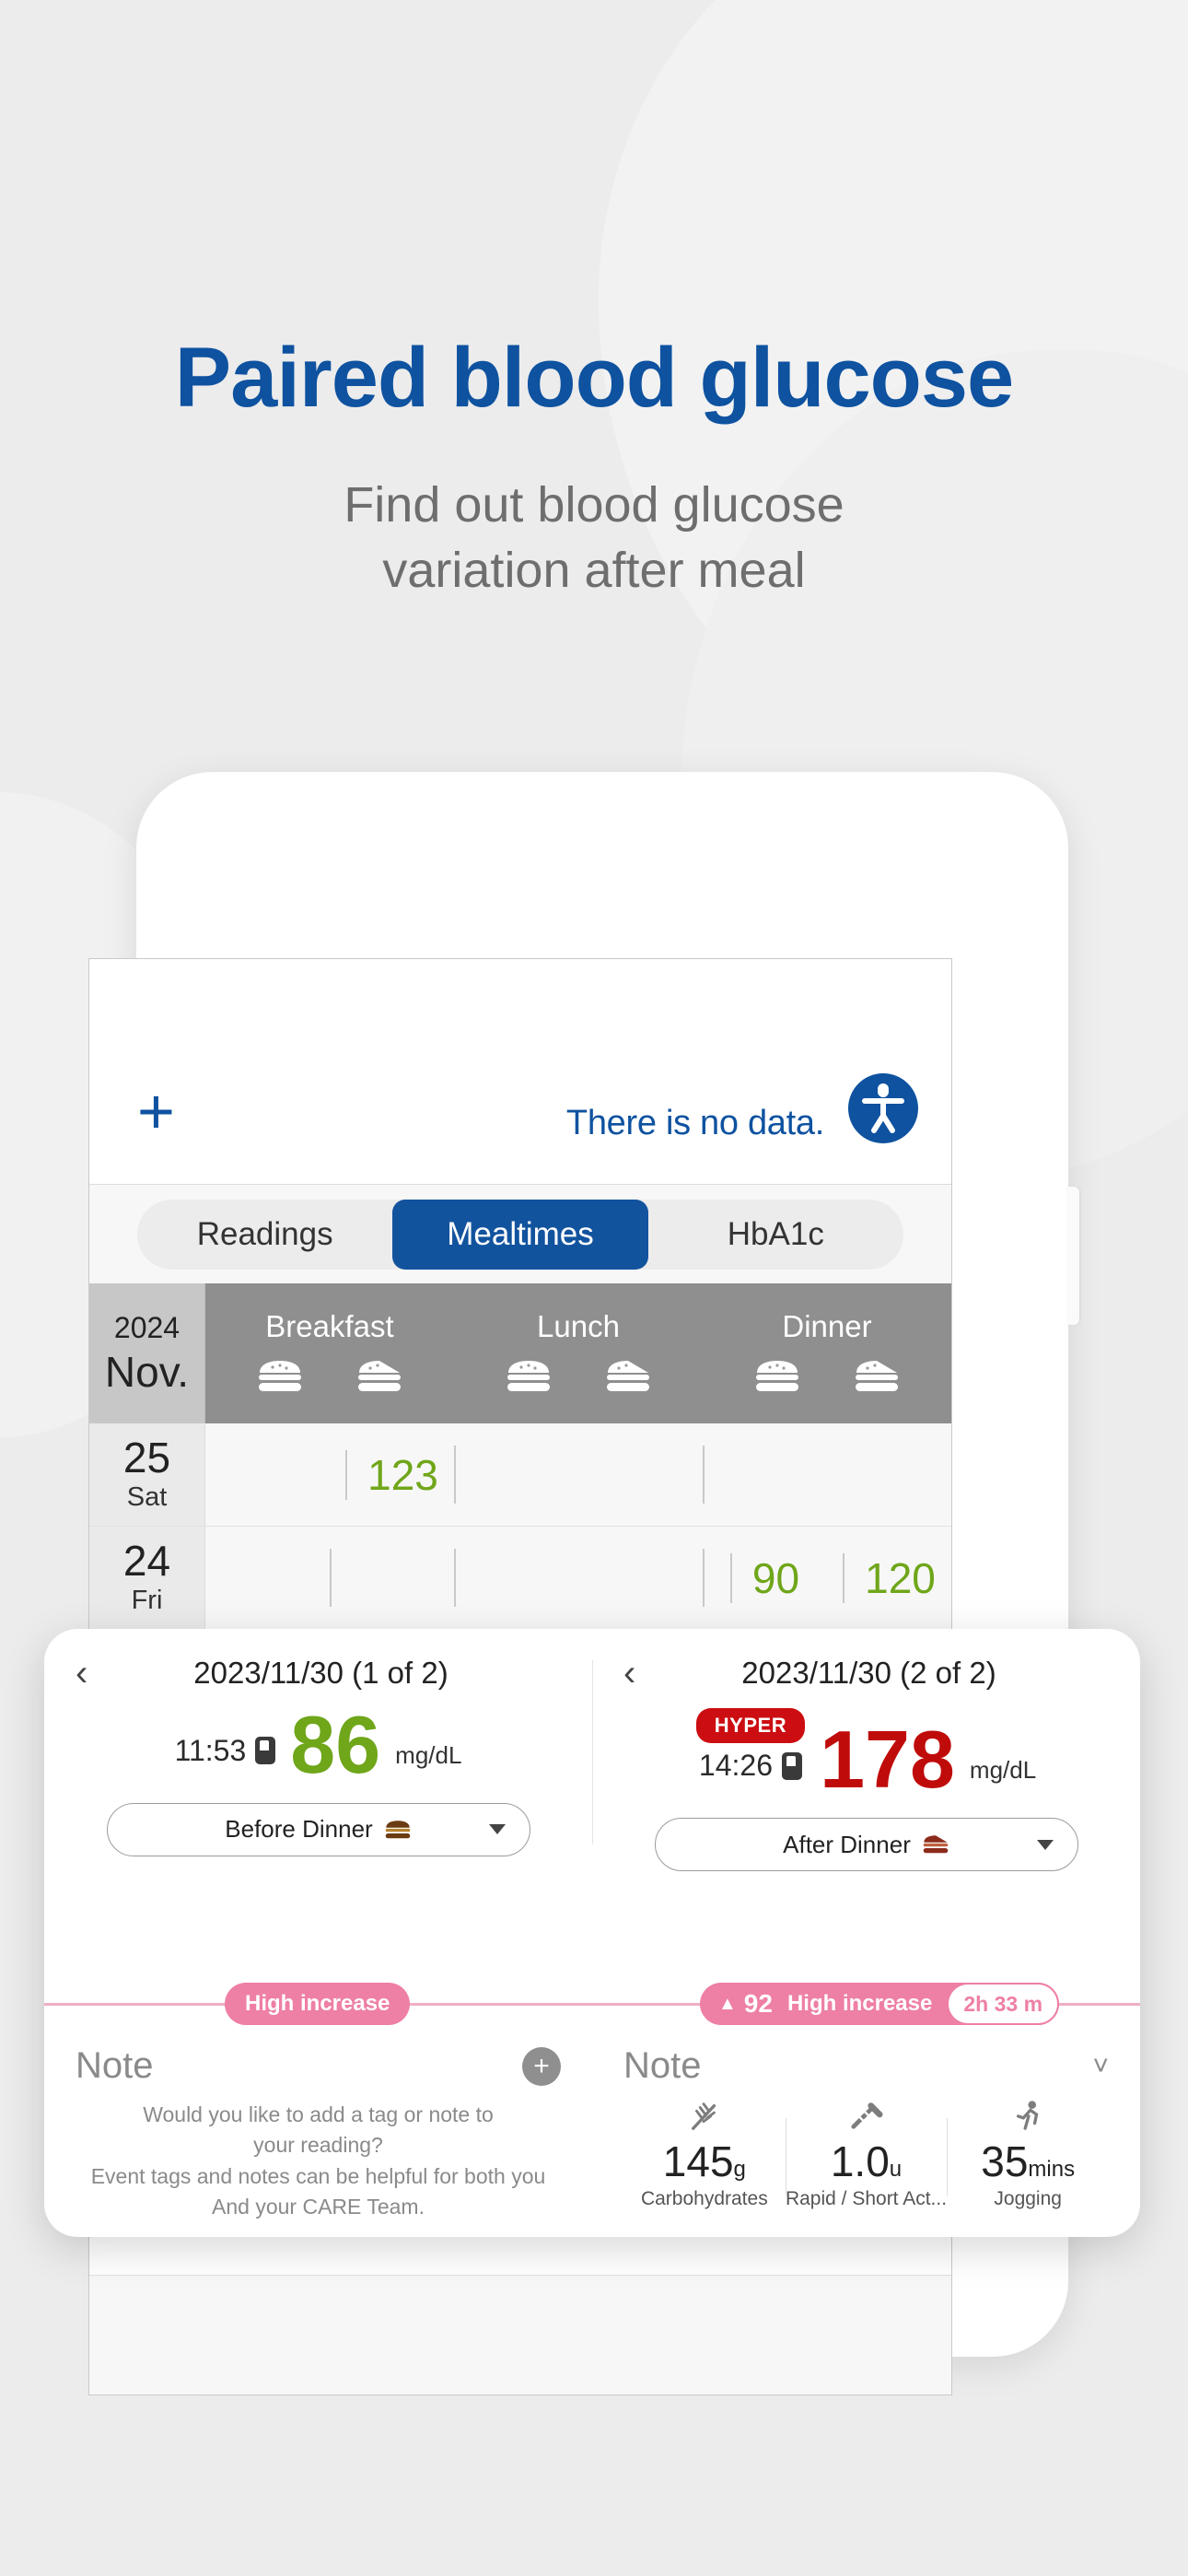 This screenshot has height=2576, width=1188. I want to click on trend-pill-left: High increase, so click(318, 2004).